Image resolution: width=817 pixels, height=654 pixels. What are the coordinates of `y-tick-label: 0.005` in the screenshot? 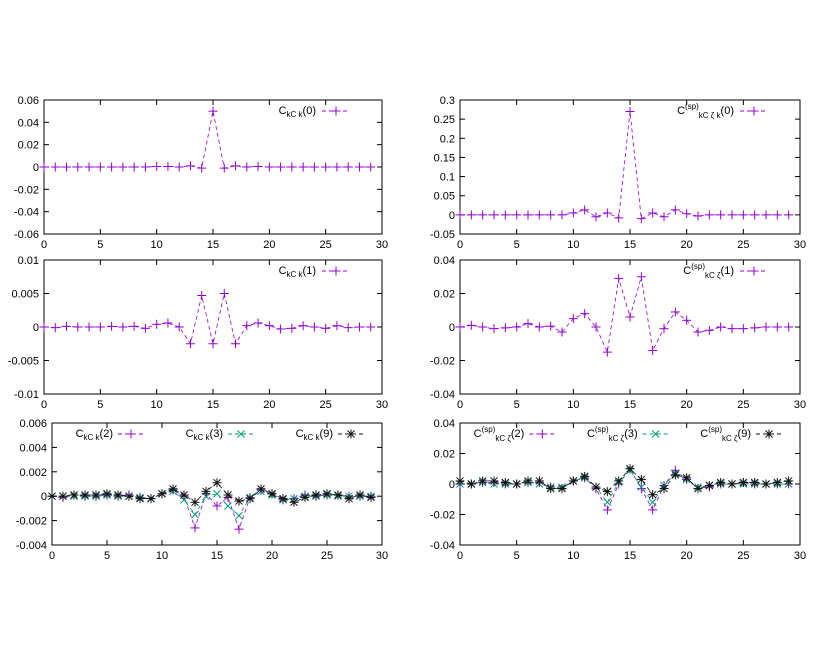 It's located at (25, 295).